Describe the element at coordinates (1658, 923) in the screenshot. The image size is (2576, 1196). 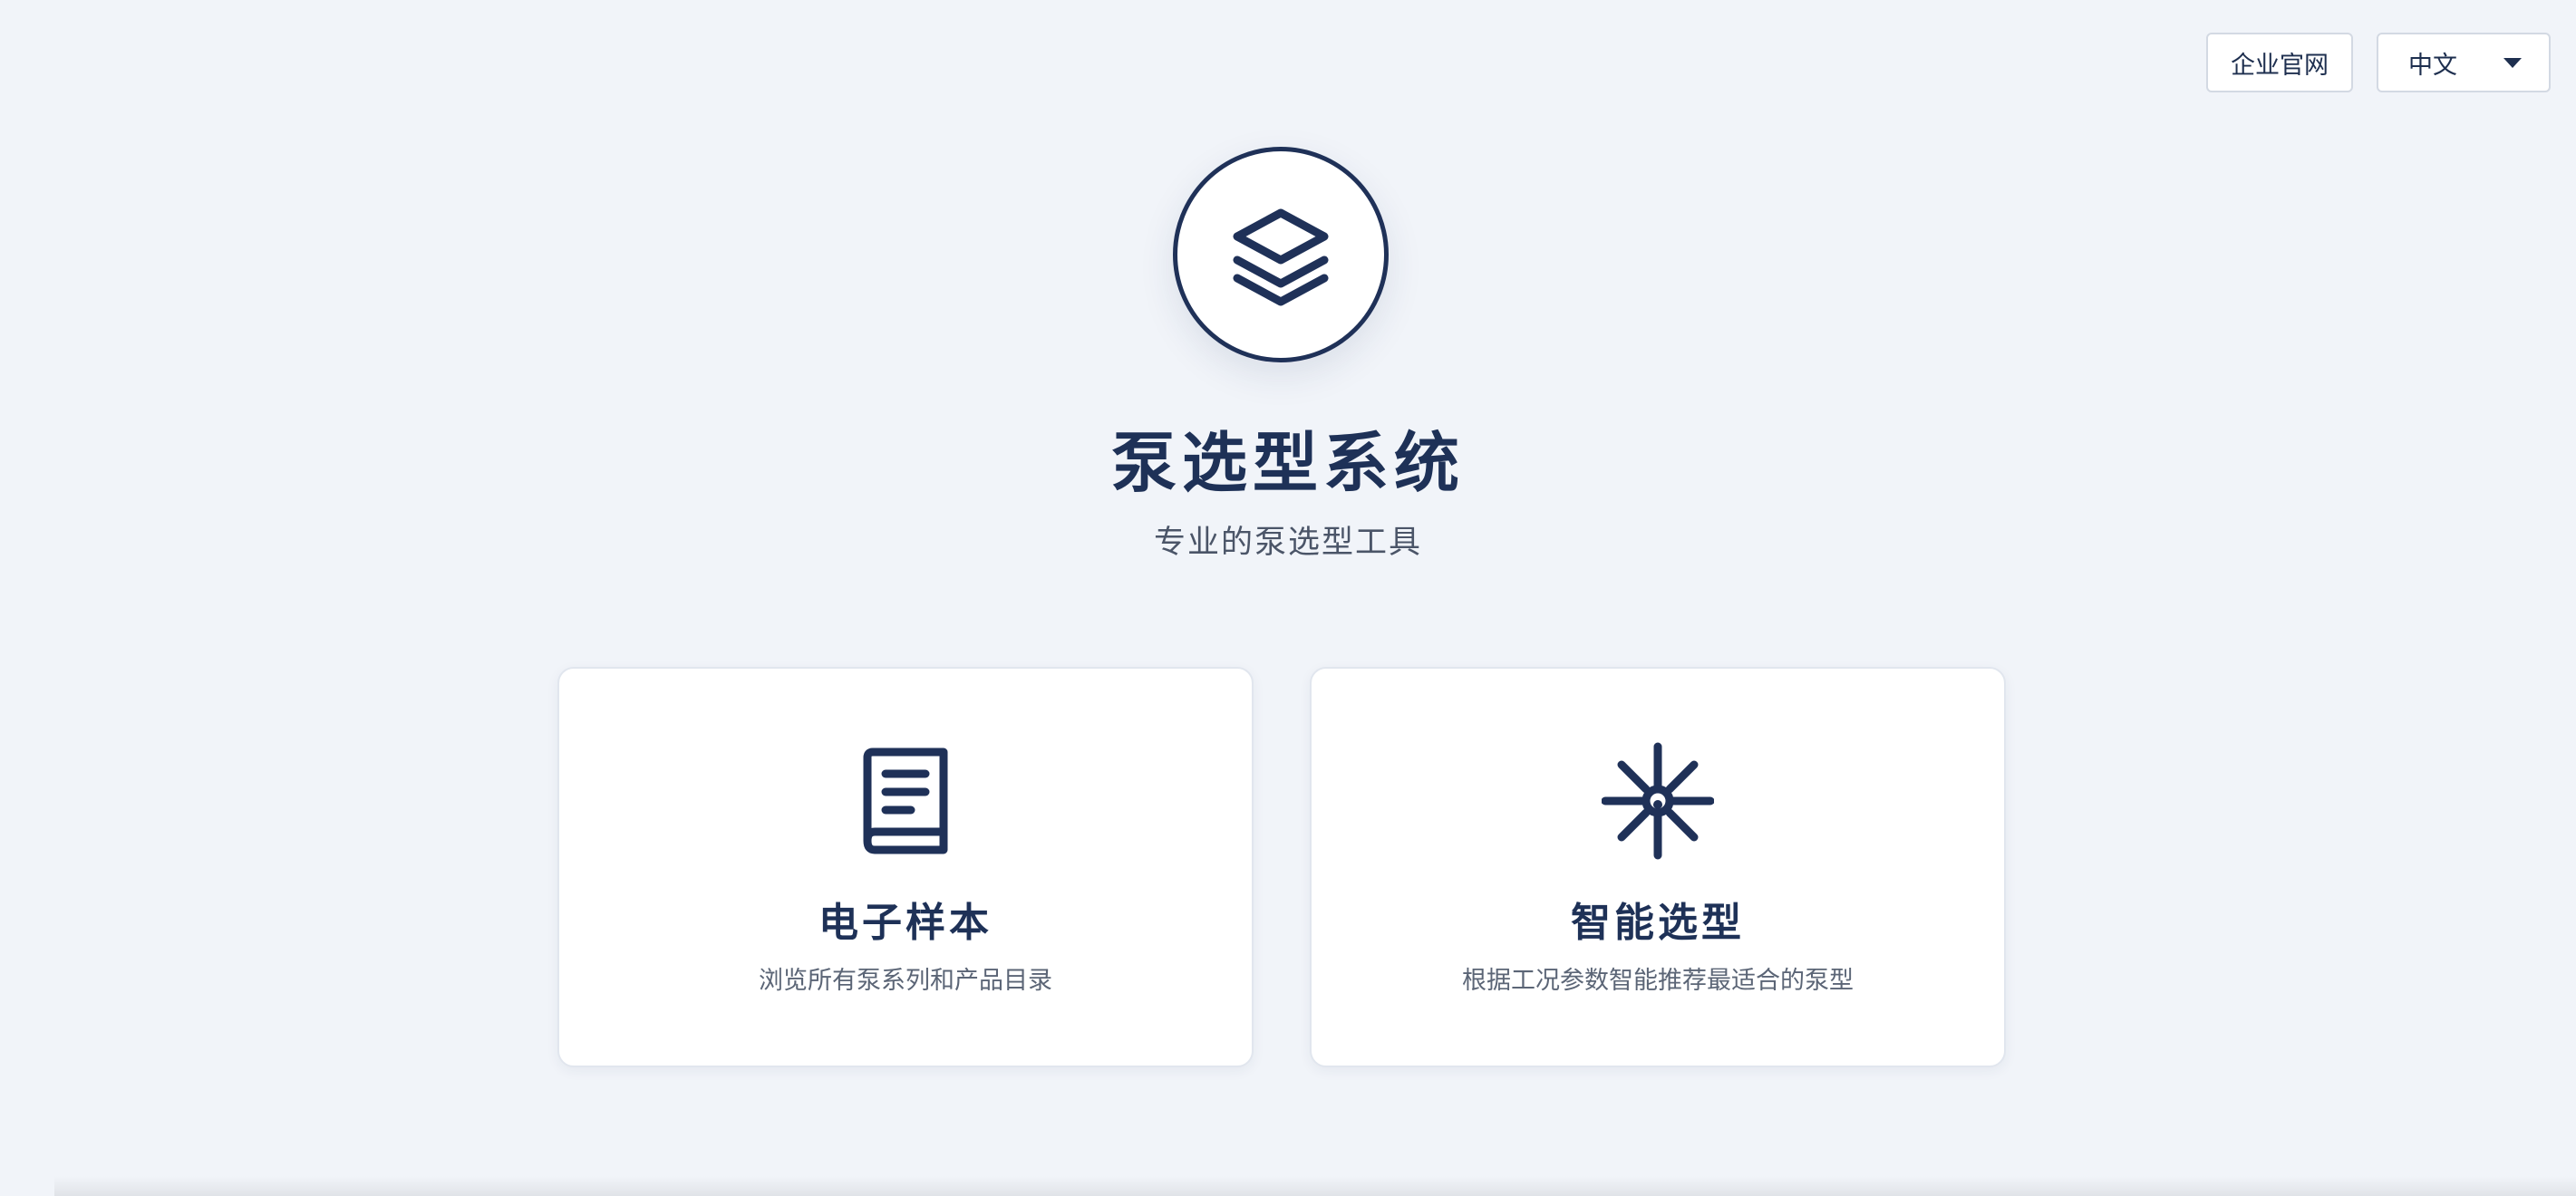
I see `card-title: 智能选型` at that location.